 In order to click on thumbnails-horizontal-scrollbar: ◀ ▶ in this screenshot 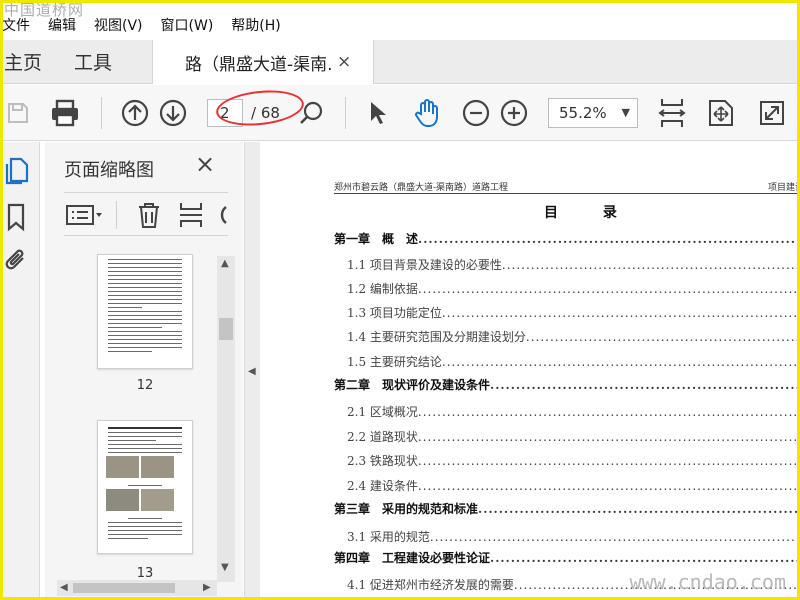, I will do `click(137, 588)`.